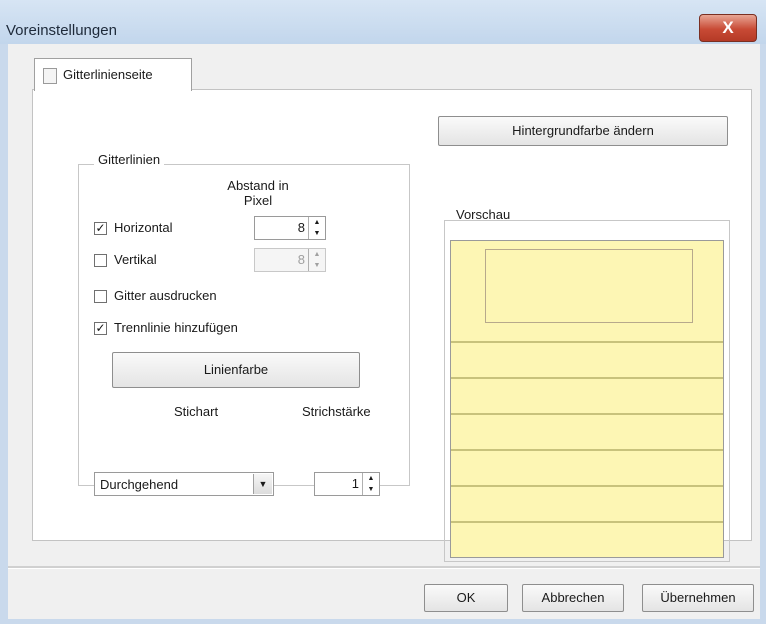  Describe the element at coordinates (336, 411) in the screenshot. I see `pen-width-label: Strichstärke` at that location.